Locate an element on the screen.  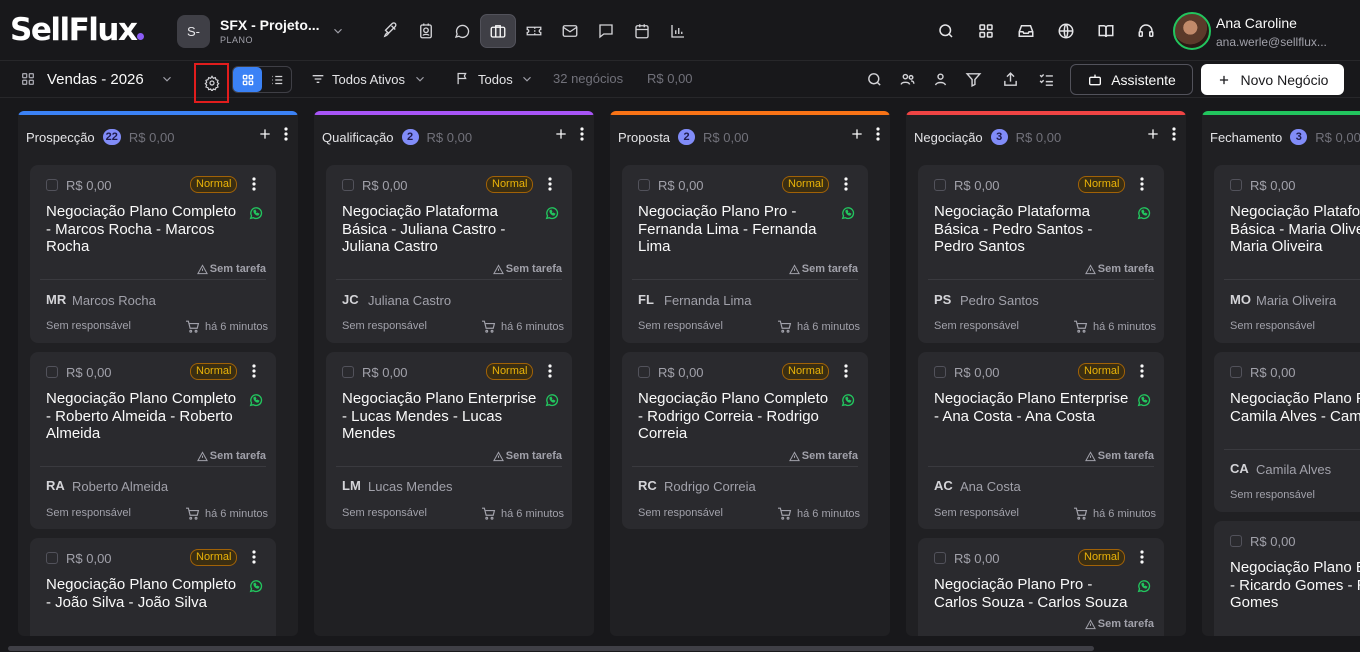
horizontal-scrollbar is located at coordinates (680, 648).